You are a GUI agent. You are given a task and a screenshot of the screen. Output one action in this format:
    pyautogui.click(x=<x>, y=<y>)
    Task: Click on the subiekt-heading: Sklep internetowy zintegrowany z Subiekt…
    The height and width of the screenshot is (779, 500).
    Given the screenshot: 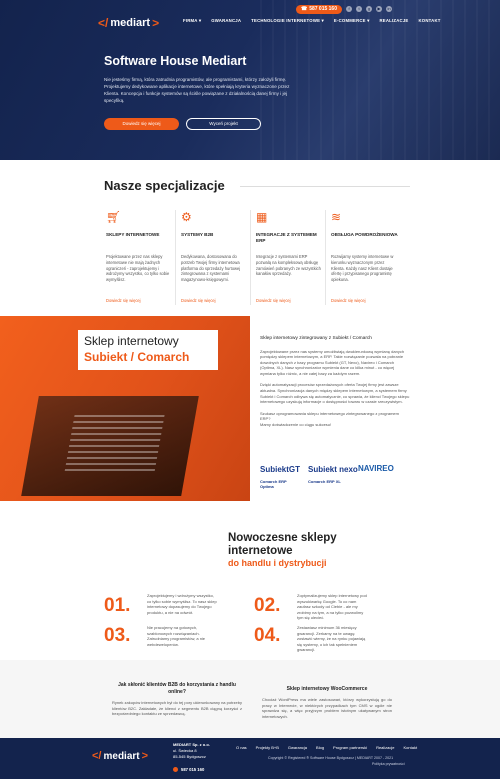 What is the action you would take?
    pyautogui.click(x=316, y=338)
    